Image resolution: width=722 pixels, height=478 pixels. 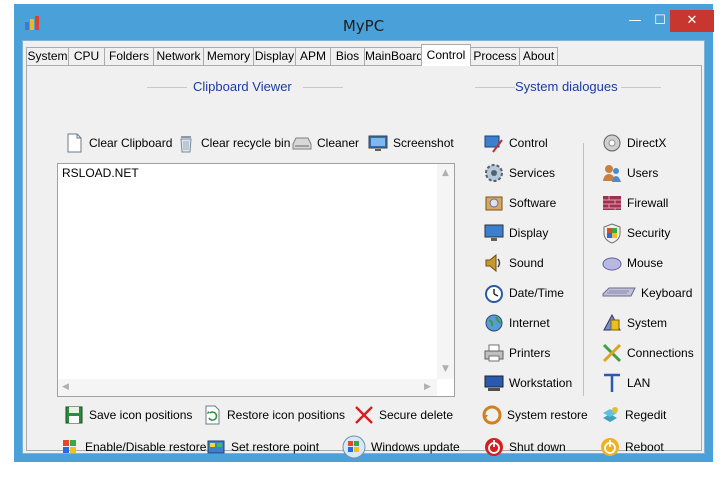 I want to click on shutdown-button: Shut down, so click(x=524, y=447).